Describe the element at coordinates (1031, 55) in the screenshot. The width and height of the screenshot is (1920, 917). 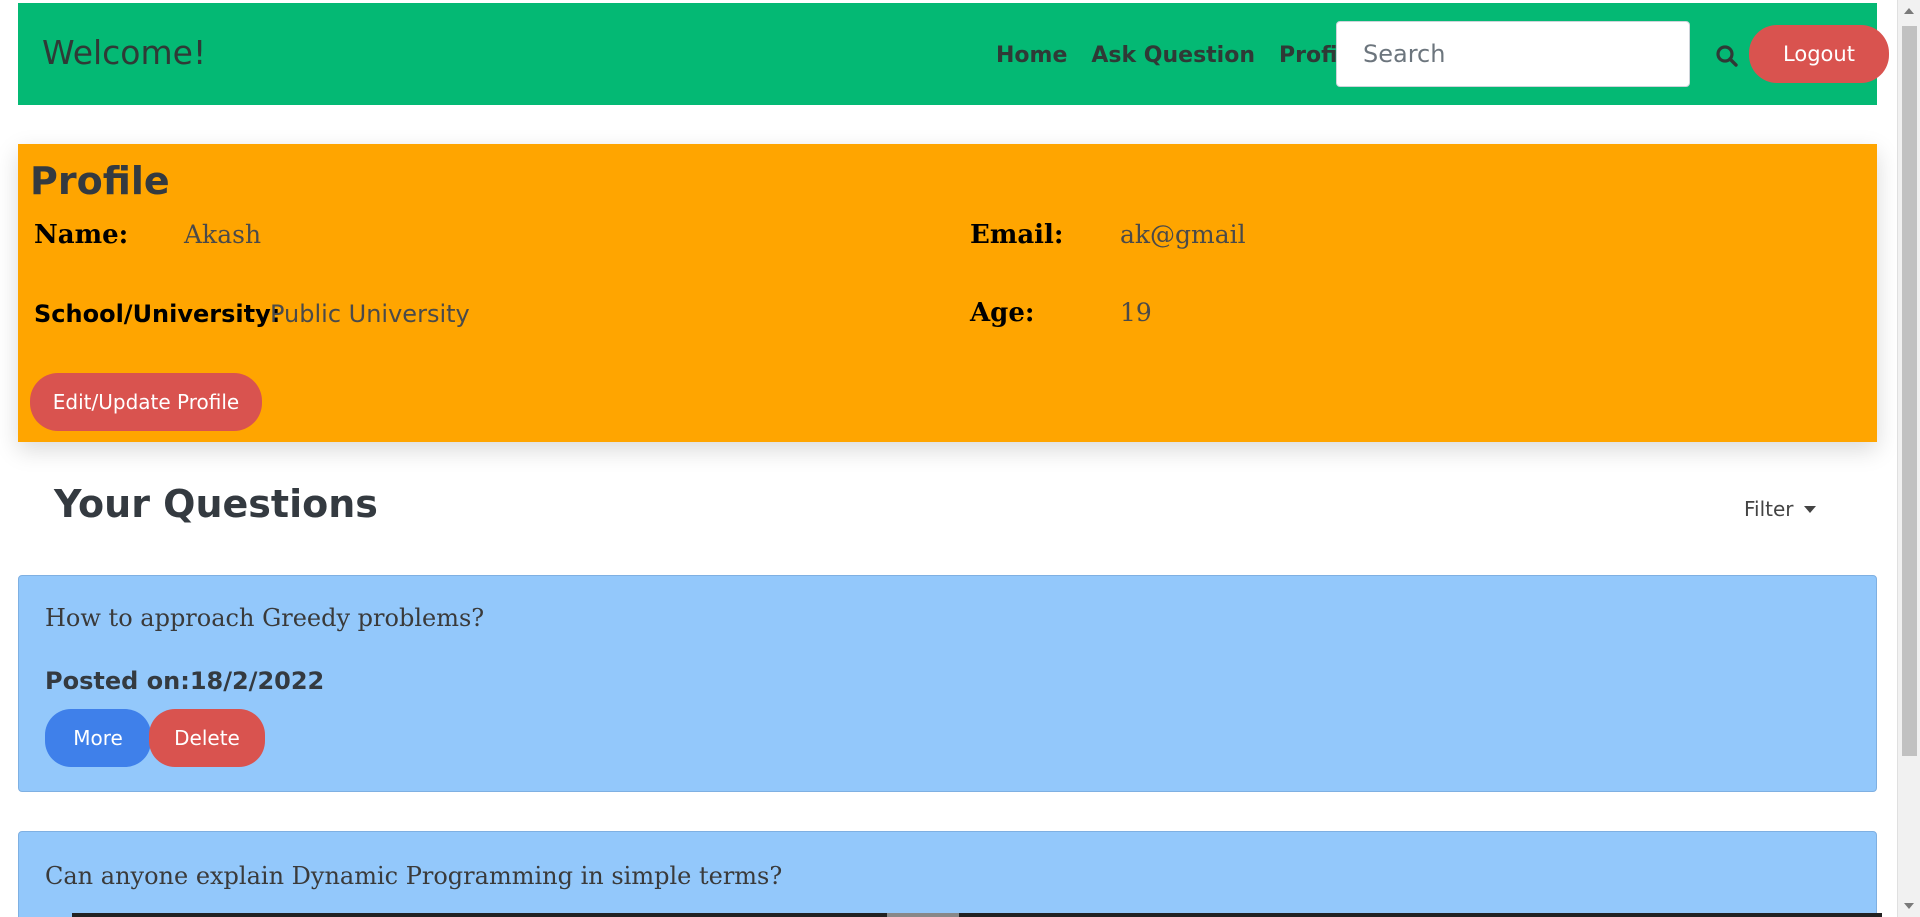
I see `nav-link-home: Home` at that location.